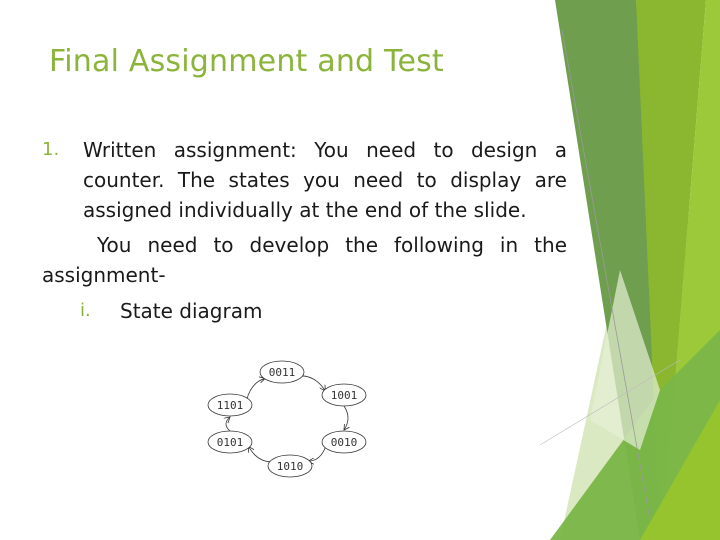 This screenshot has width=720, height=540. What do you see at coordinates (230, 442) in the screenshot?
I see `state-label: 0101` at bounding box center [230, 442].